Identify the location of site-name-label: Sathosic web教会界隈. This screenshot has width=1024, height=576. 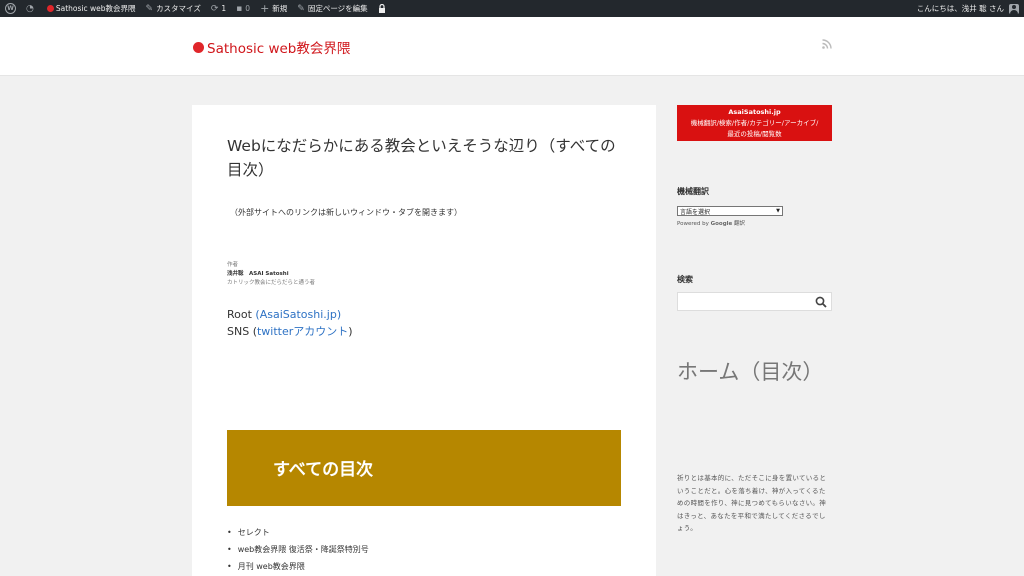
(95, 8).